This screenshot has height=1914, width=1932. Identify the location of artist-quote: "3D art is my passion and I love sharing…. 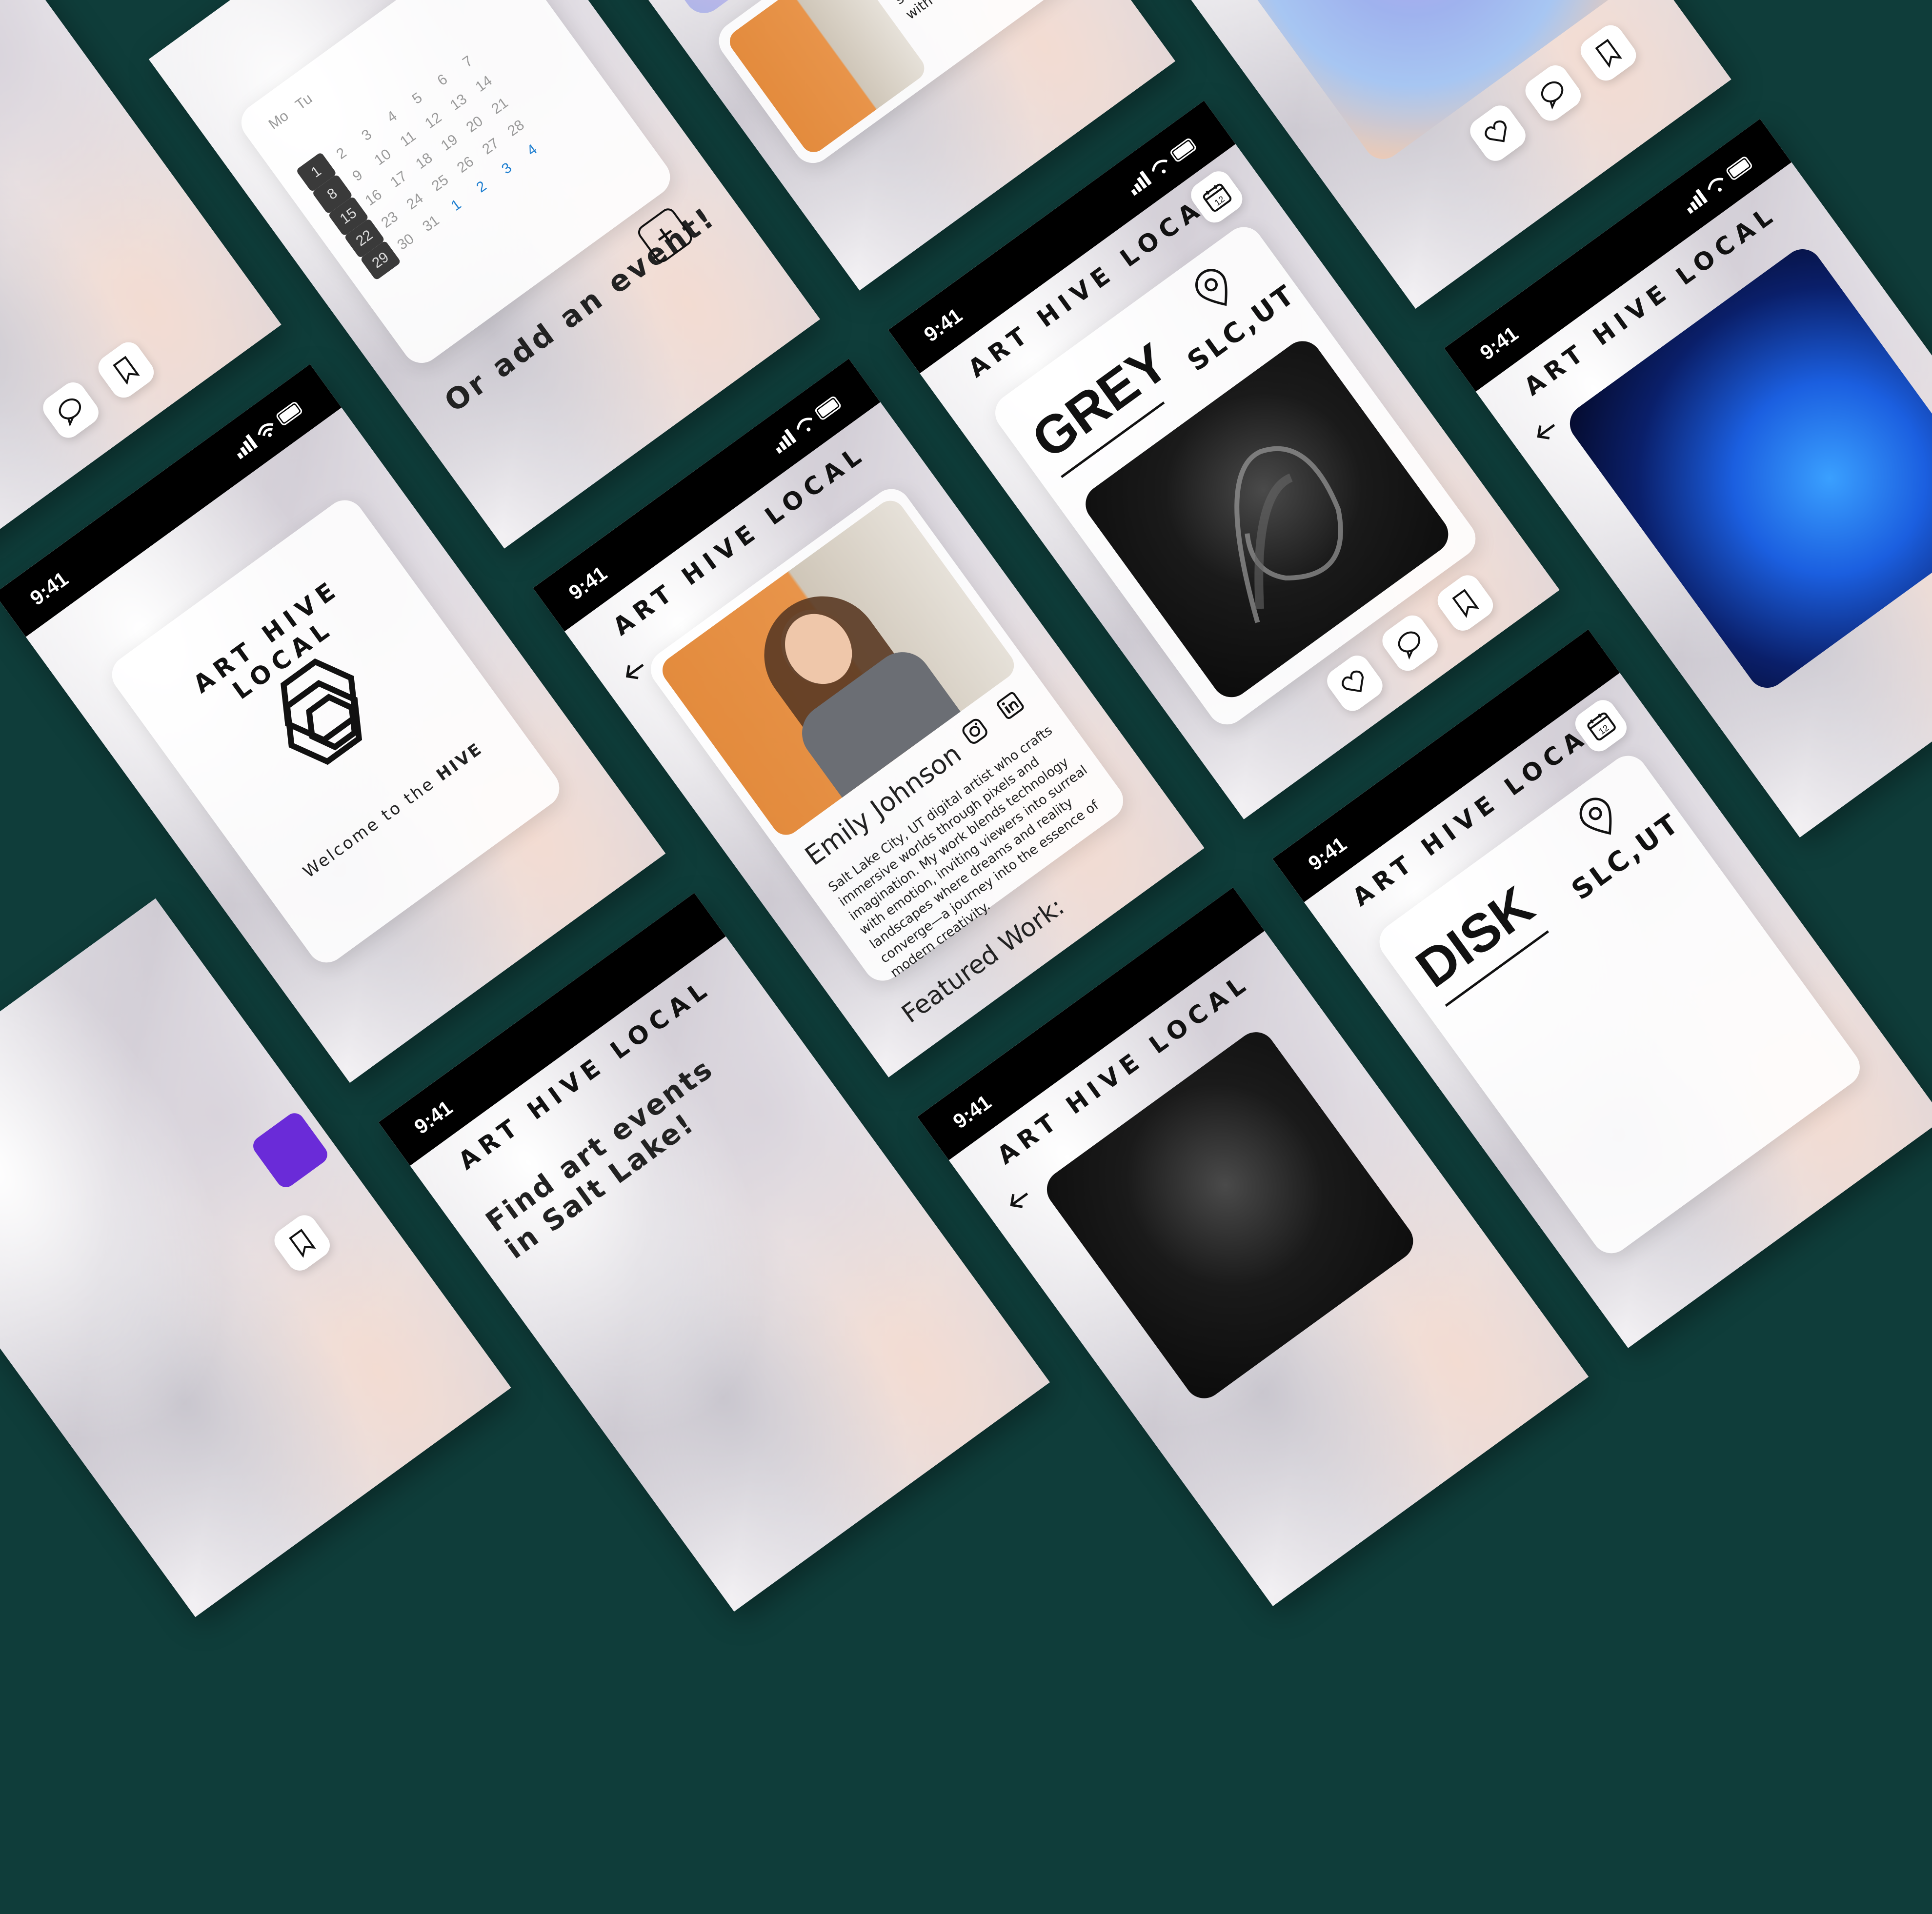
(950, 12).